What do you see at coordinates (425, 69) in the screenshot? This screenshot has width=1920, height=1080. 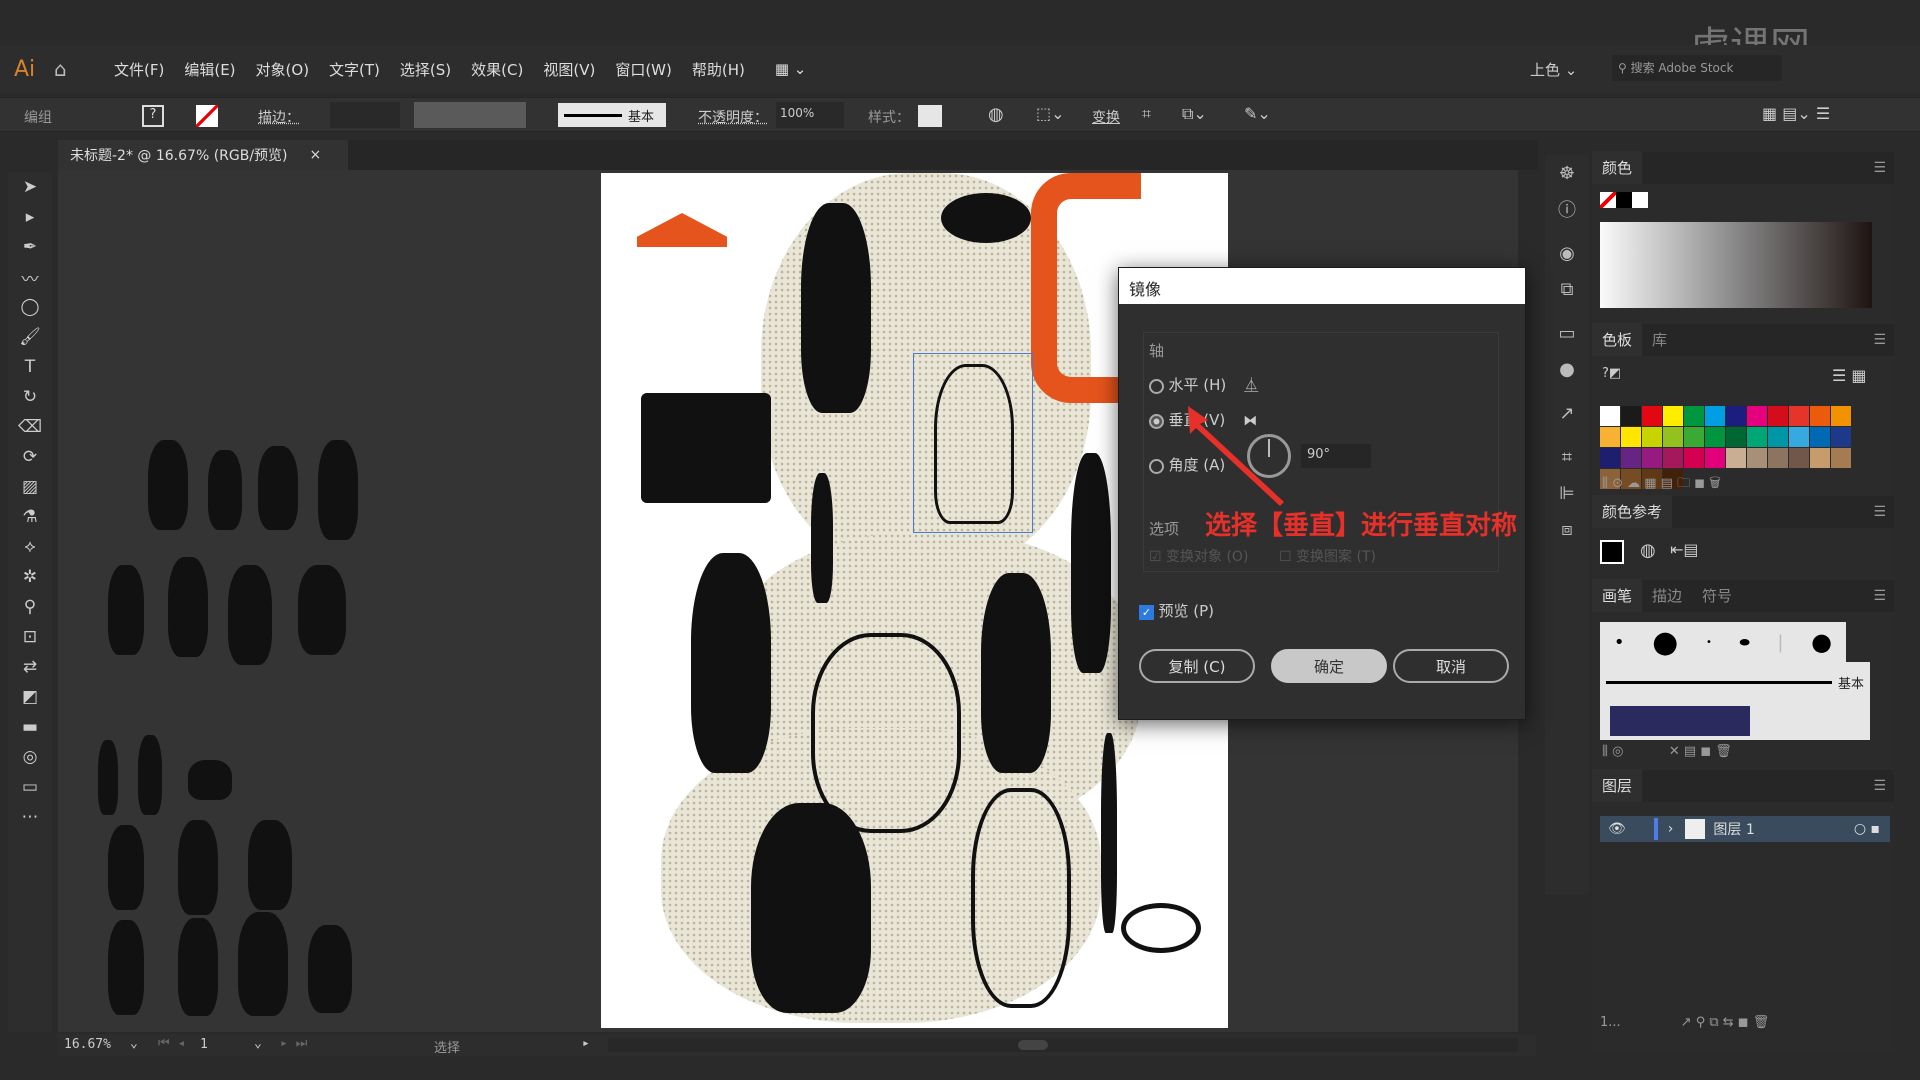 I see `menu-select: 选择(S)` at bounding box center [425, 69].